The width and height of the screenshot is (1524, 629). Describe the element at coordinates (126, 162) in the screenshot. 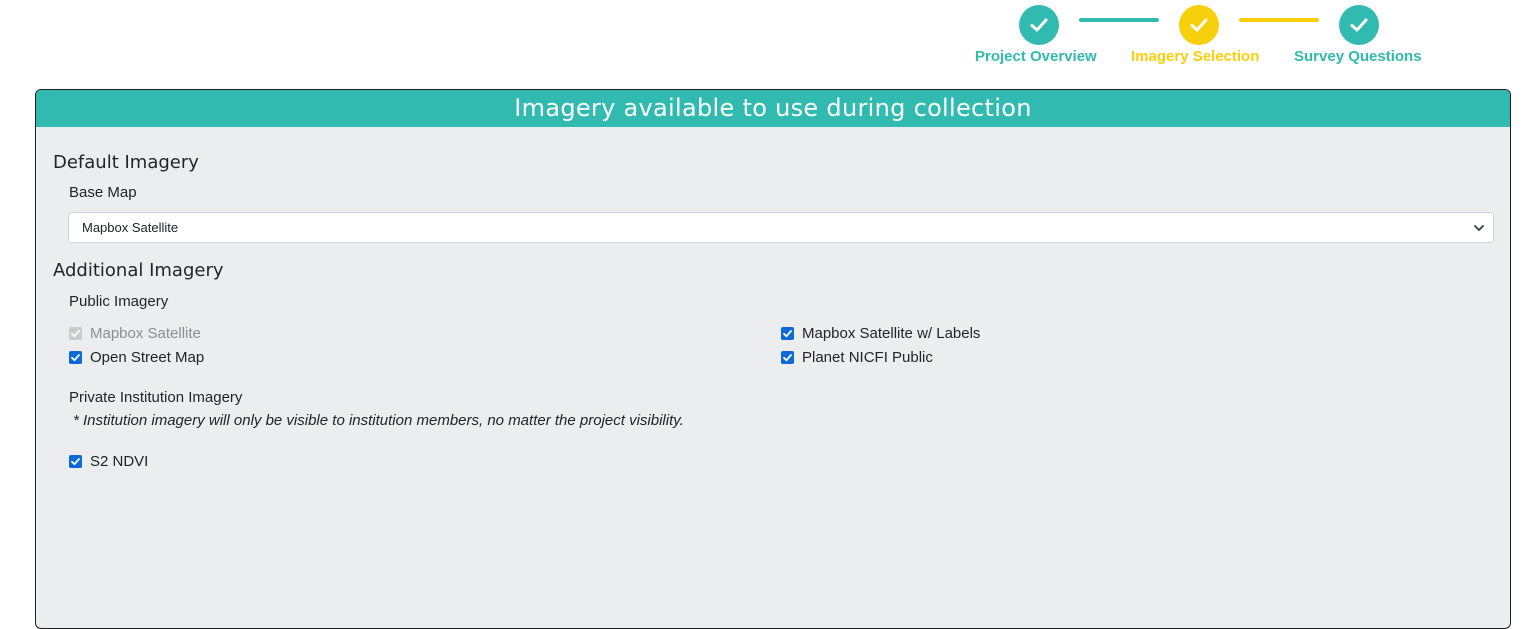

I see `default-imagery-heading: Default Imagery` at that location.